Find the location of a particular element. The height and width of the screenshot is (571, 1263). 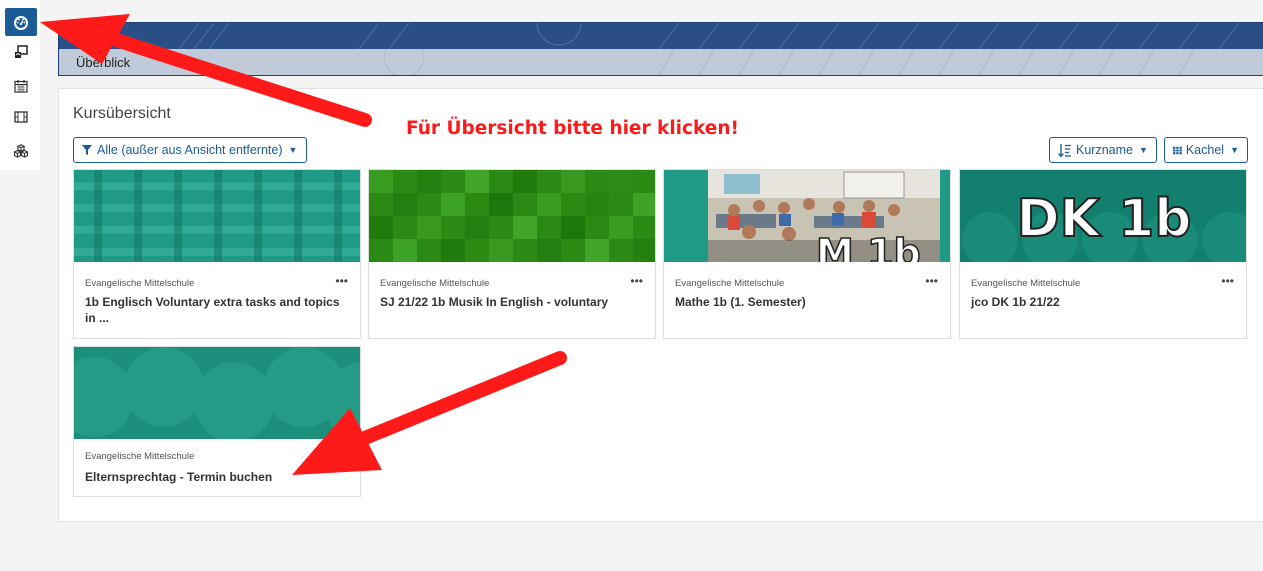

site-home-icon is located at coordinates (21, 51).